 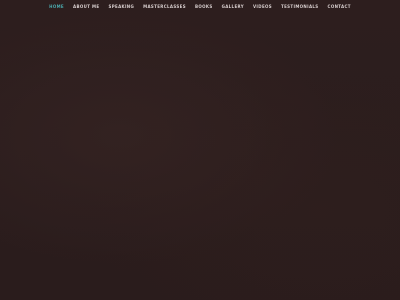 I want to click on nav-item-about-me: ABOUT ME, so click(x=86, y=6).